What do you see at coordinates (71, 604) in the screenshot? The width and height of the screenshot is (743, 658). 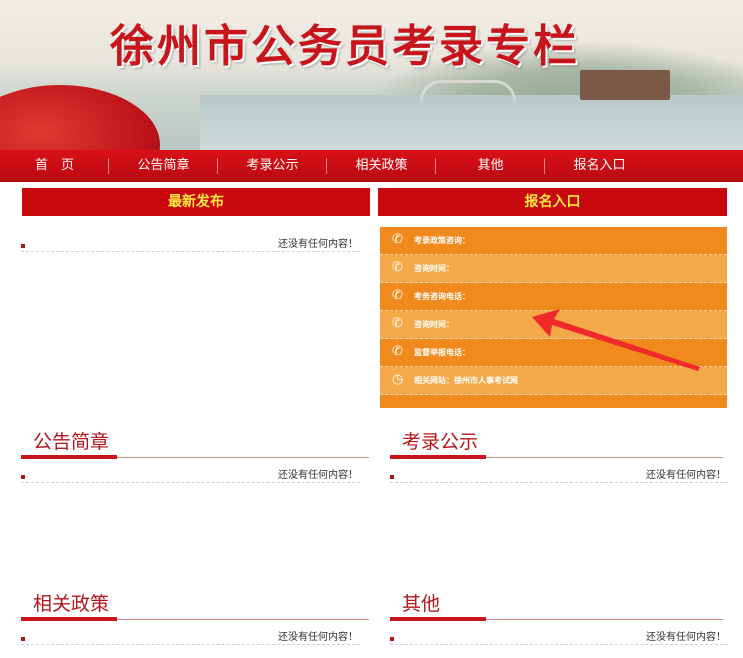 I see `section-title: 相关政策` at bounding box center [71, 604].